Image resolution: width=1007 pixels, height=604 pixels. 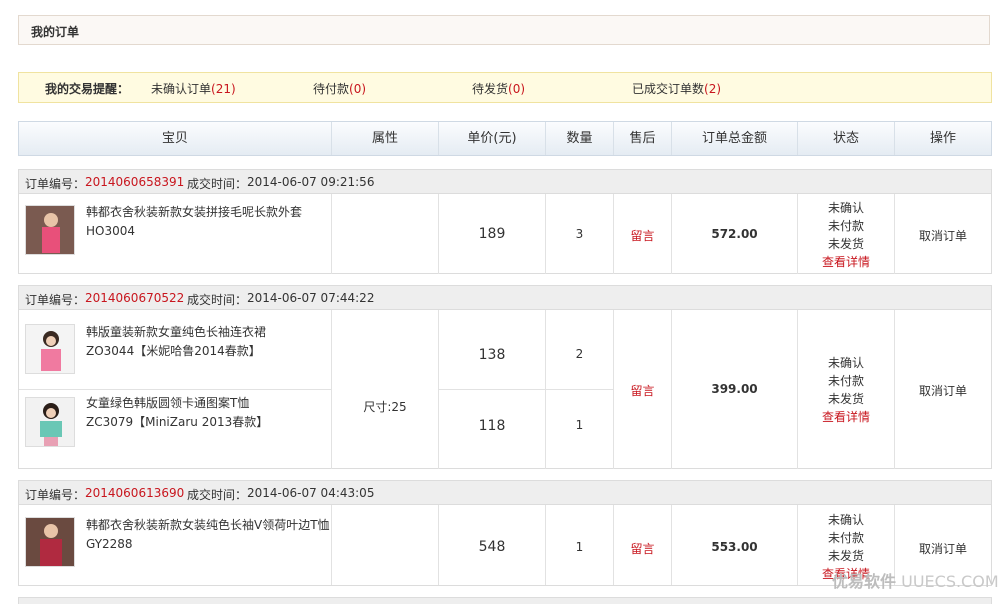 What do you see at coordinates (211, 342) in the screenshot?
I see `product-name: 韩版童装新款女童纯色长袖连衣裙 ZO3044【米妮哈鲁2014春款】` at bounding box center [211, 342].